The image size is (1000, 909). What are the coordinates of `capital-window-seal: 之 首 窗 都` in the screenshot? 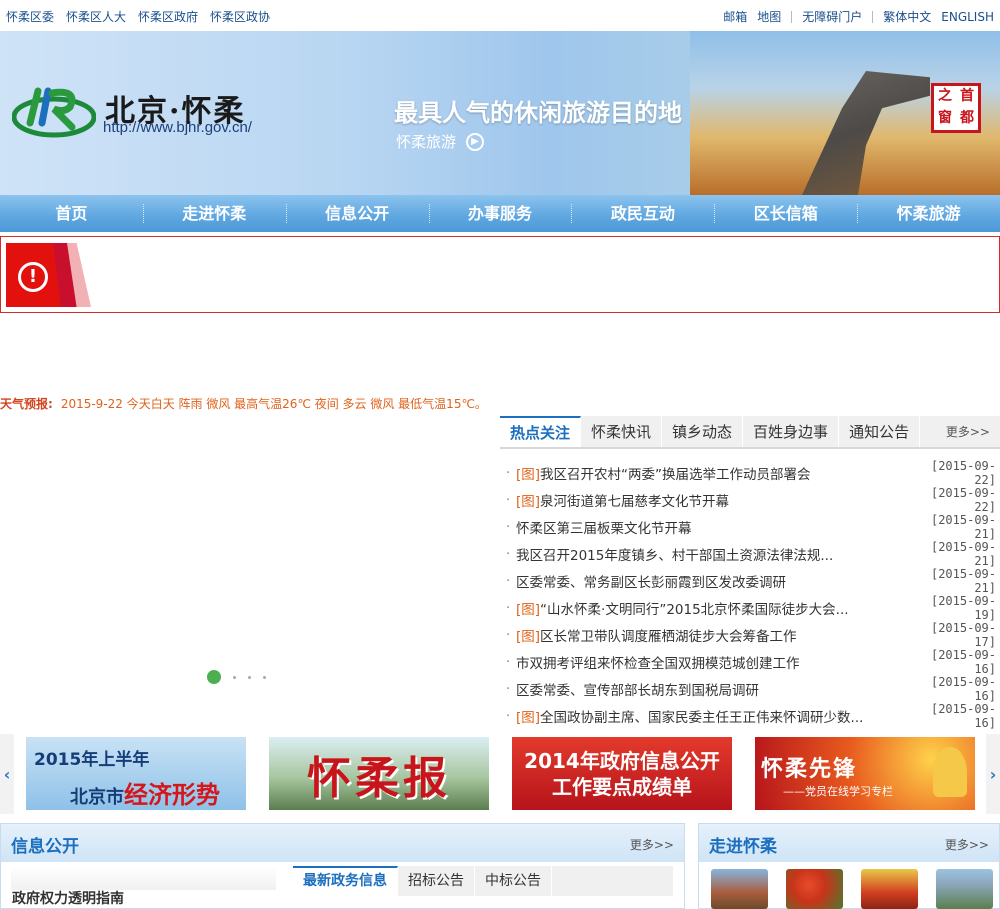 It's located at (956, 108).